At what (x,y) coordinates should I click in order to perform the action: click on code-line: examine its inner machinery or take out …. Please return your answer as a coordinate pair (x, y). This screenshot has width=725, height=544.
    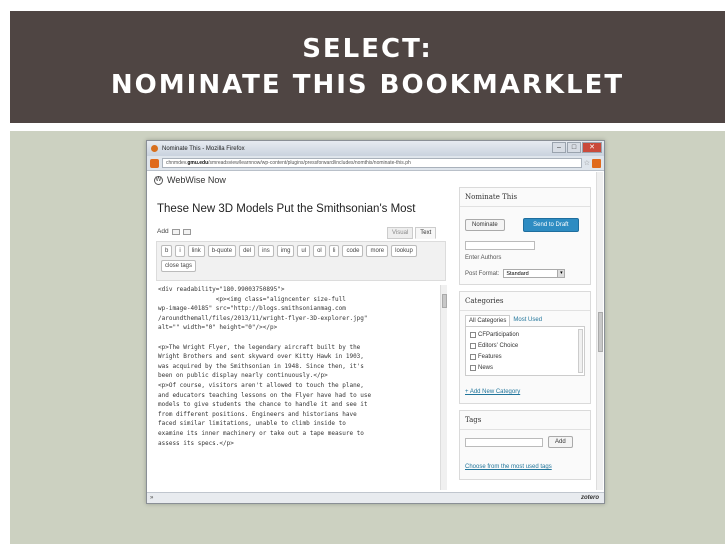
    Looking at the image, I should click on (261, 433).